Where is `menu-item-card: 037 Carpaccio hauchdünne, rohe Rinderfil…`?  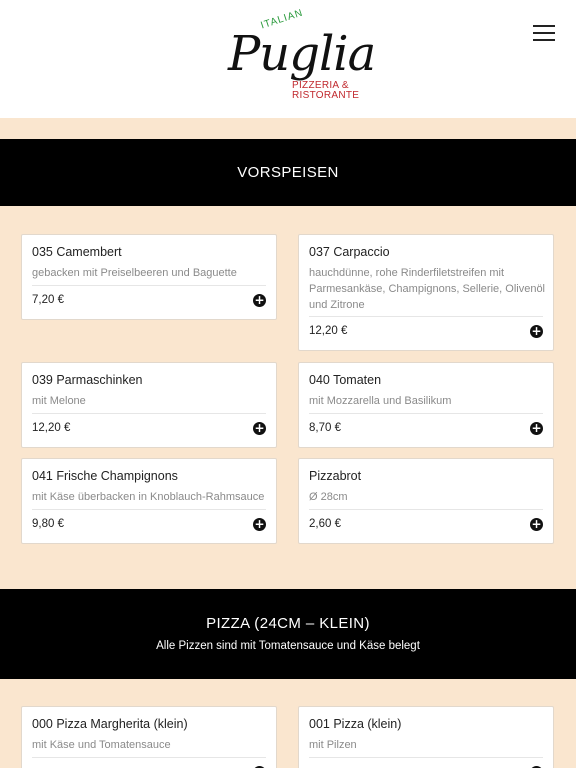
menu-item-card: 037 Carpaccio hauchdünne, rohe Rinderfil… is located at coordinates (426, 292).